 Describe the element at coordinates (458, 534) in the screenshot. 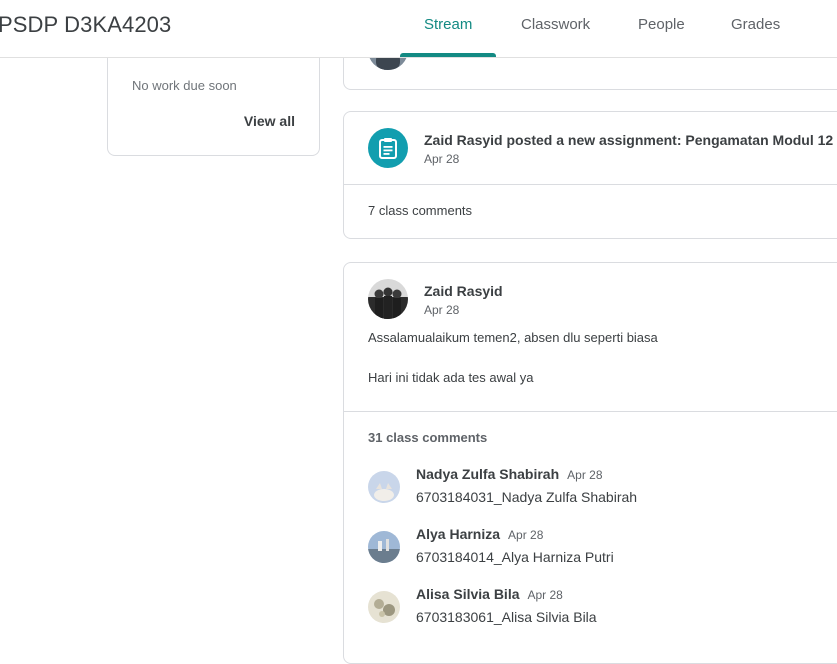

I see `comment-author-name: Alya Harniza` at that location.